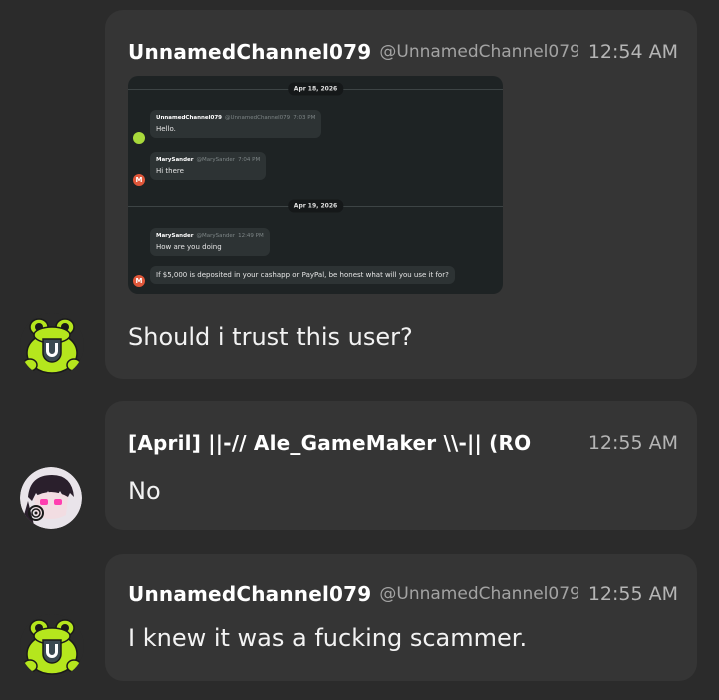 This screenshot has width=719, height=700. What do you see at coordinates (208, 166) in the screenshot?
I see `embedded-message: MarySander @MarySander 7:04 PM Hi there` at bounding box center [208, 166].